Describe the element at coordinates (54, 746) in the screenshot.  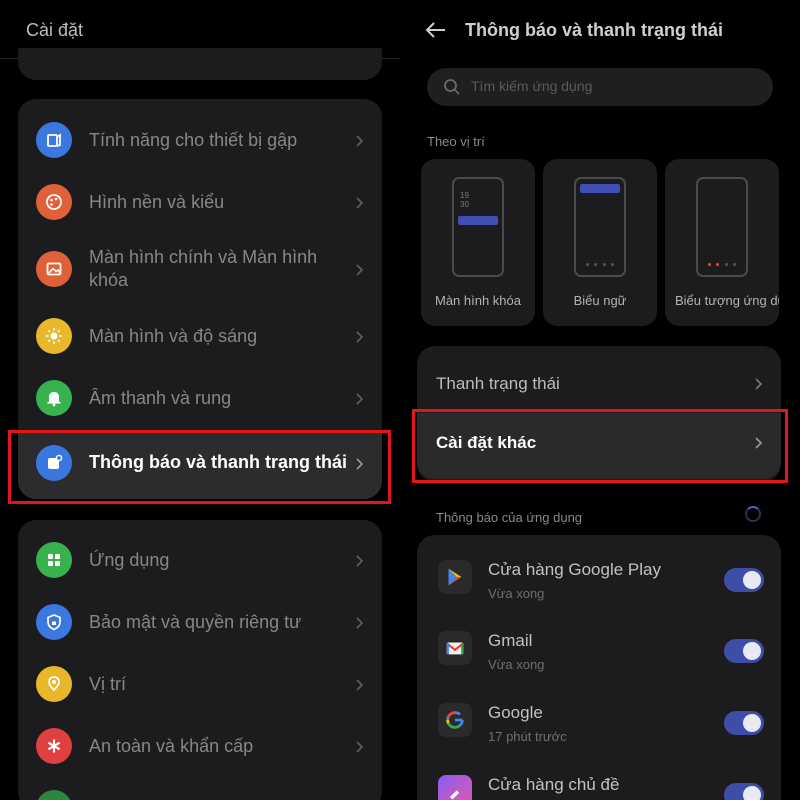
I see `emergency-icon` at that location.